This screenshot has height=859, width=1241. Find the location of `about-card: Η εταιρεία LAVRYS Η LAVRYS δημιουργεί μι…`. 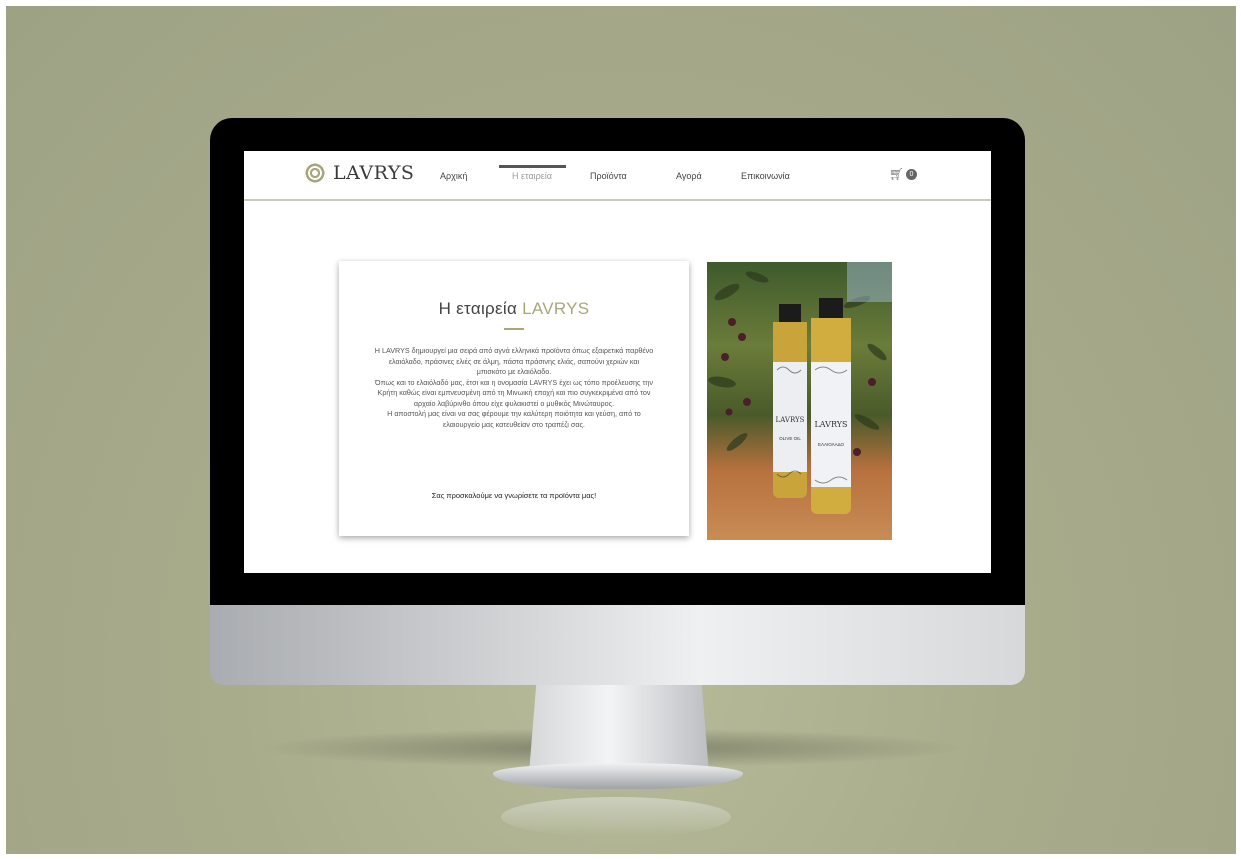

about-card: Η εταιρεία LAVRYS Η LAVRYS δημιουργεί μι… is located at coordinates (514, 398).